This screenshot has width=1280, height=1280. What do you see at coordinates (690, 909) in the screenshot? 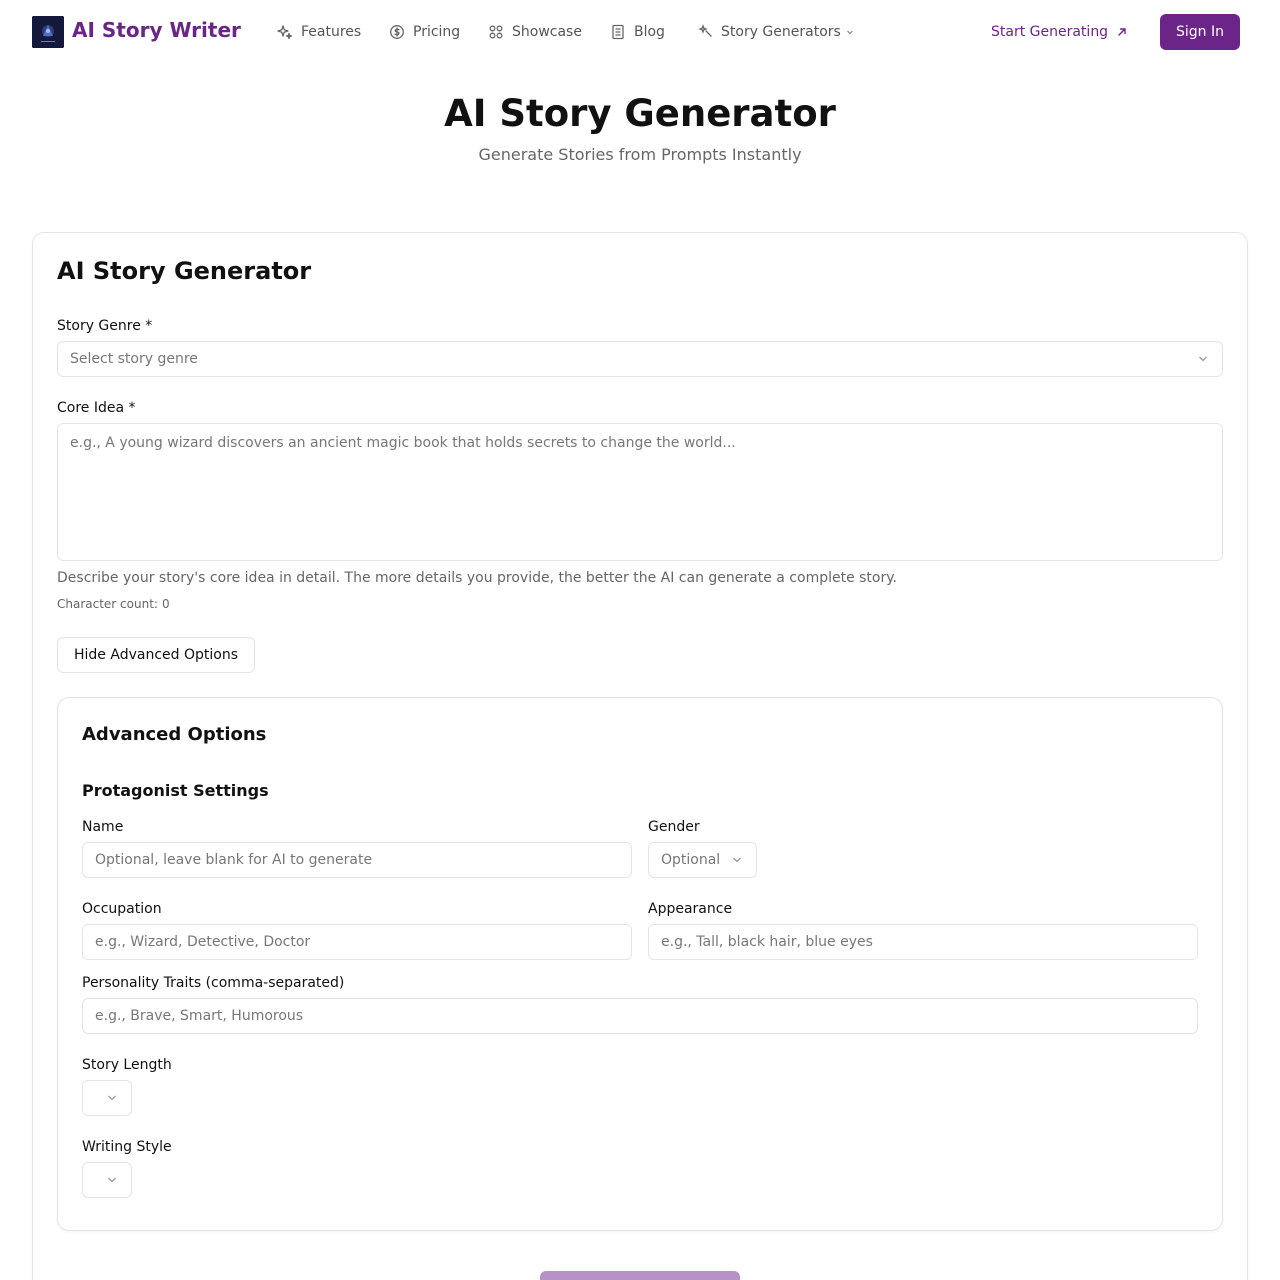
I see `appearance-label: Appearance` at bounding box center [690, 909].